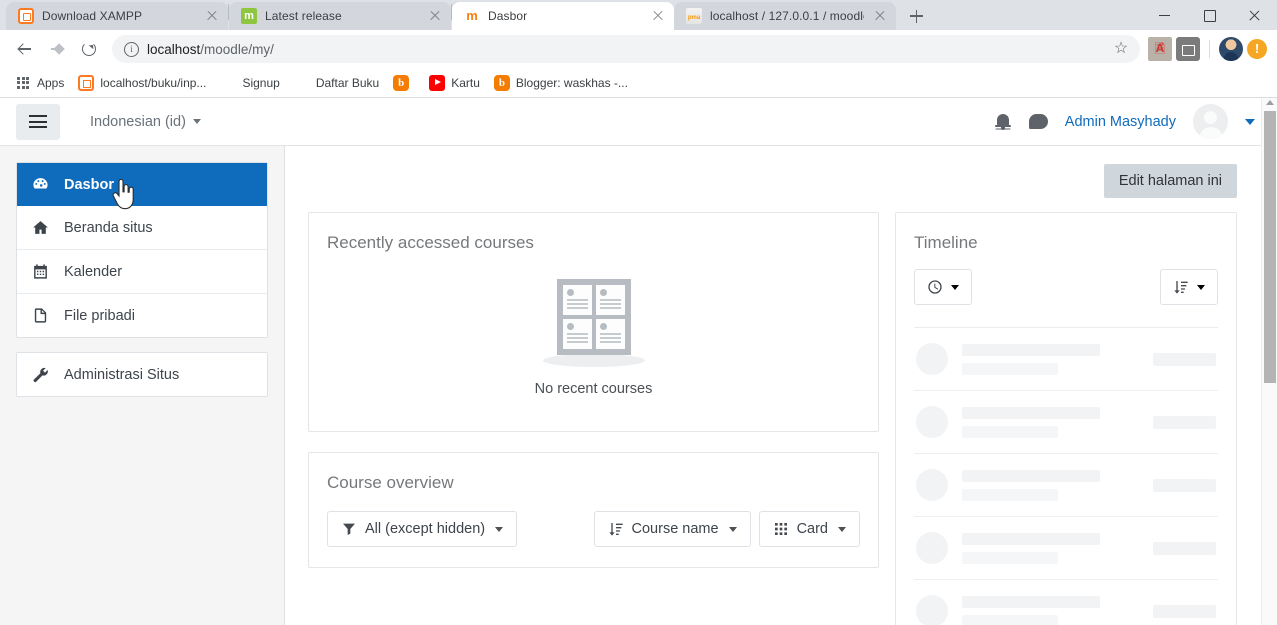  What do you see at coordinates (347, 82) in the screenshot?
I see `bookmark-label: Daftar Buku` at bounding box center [347, 82].